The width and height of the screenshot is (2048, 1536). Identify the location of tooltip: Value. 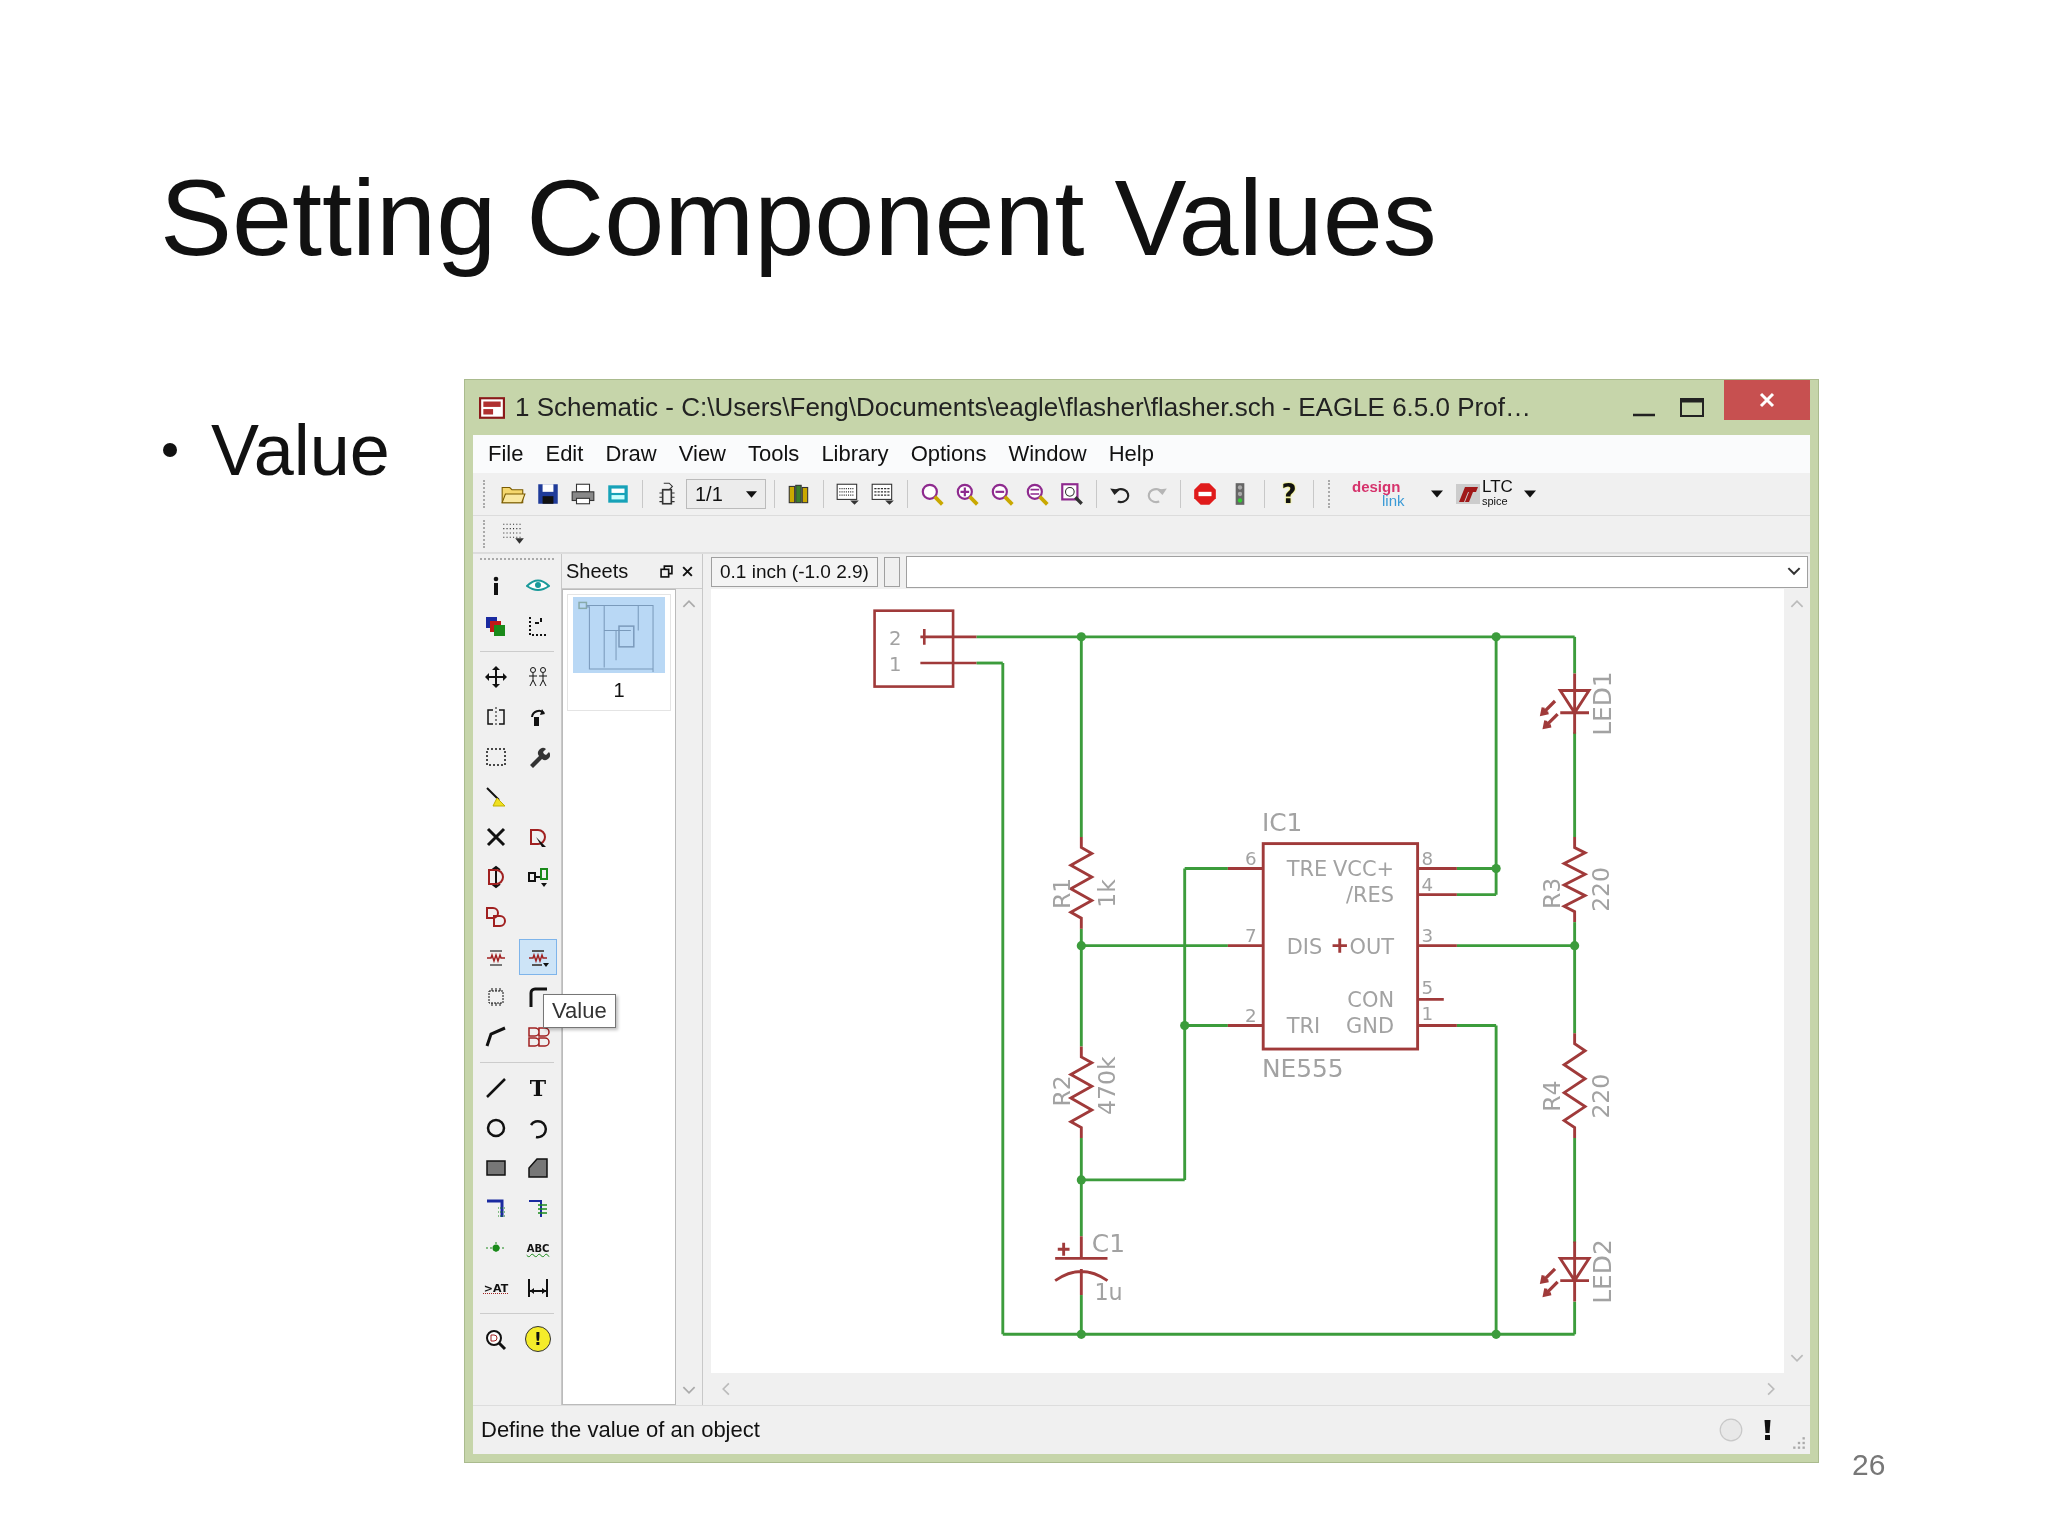
(579, 1011).